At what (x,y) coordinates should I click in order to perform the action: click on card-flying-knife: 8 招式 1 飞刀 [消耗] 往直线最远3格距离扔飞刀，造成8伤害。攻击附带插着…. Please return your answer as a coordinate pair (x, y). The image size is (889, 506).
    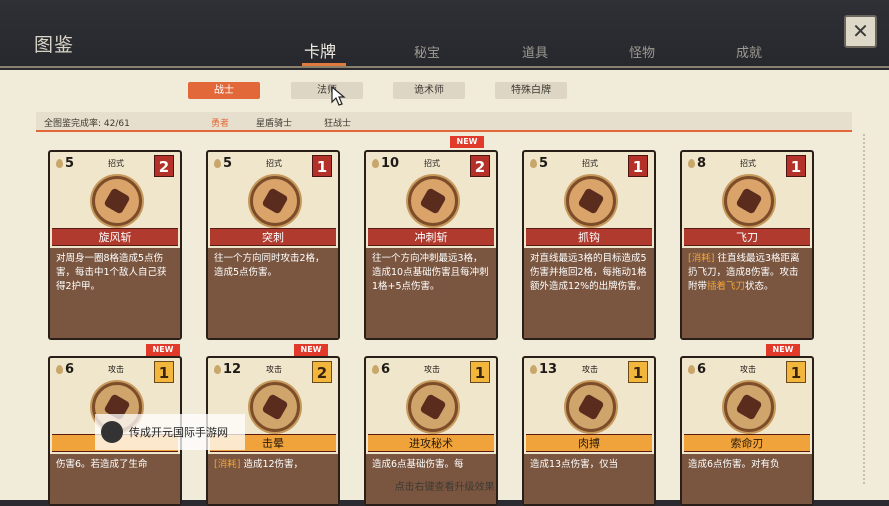
    Looking at the image, I should click on (747, 245).